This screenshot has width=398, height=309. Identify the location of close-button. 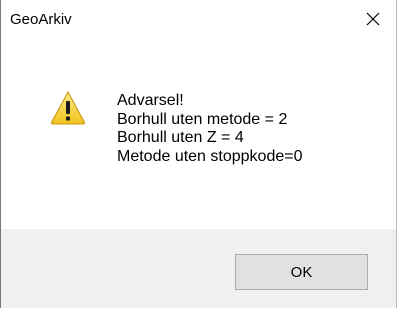
(373, 19).